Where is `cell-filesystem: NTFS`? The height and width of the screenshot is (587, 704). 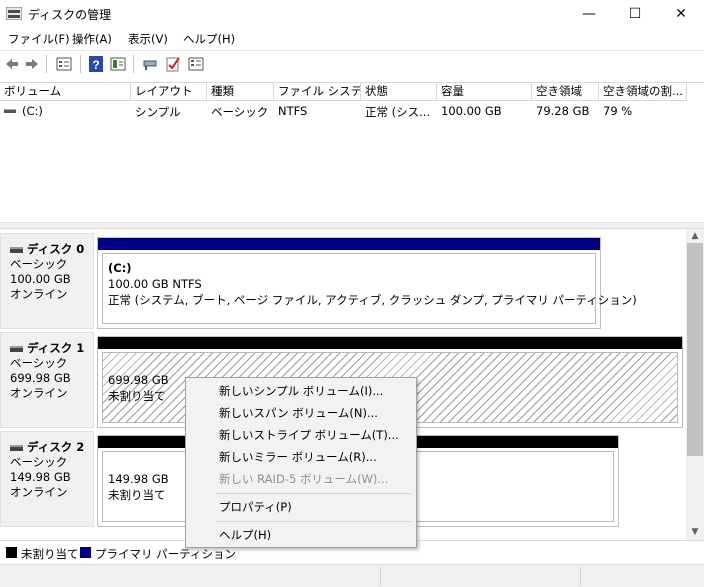 cell-filesystem: NTFS is located at coordinates (293, 111).